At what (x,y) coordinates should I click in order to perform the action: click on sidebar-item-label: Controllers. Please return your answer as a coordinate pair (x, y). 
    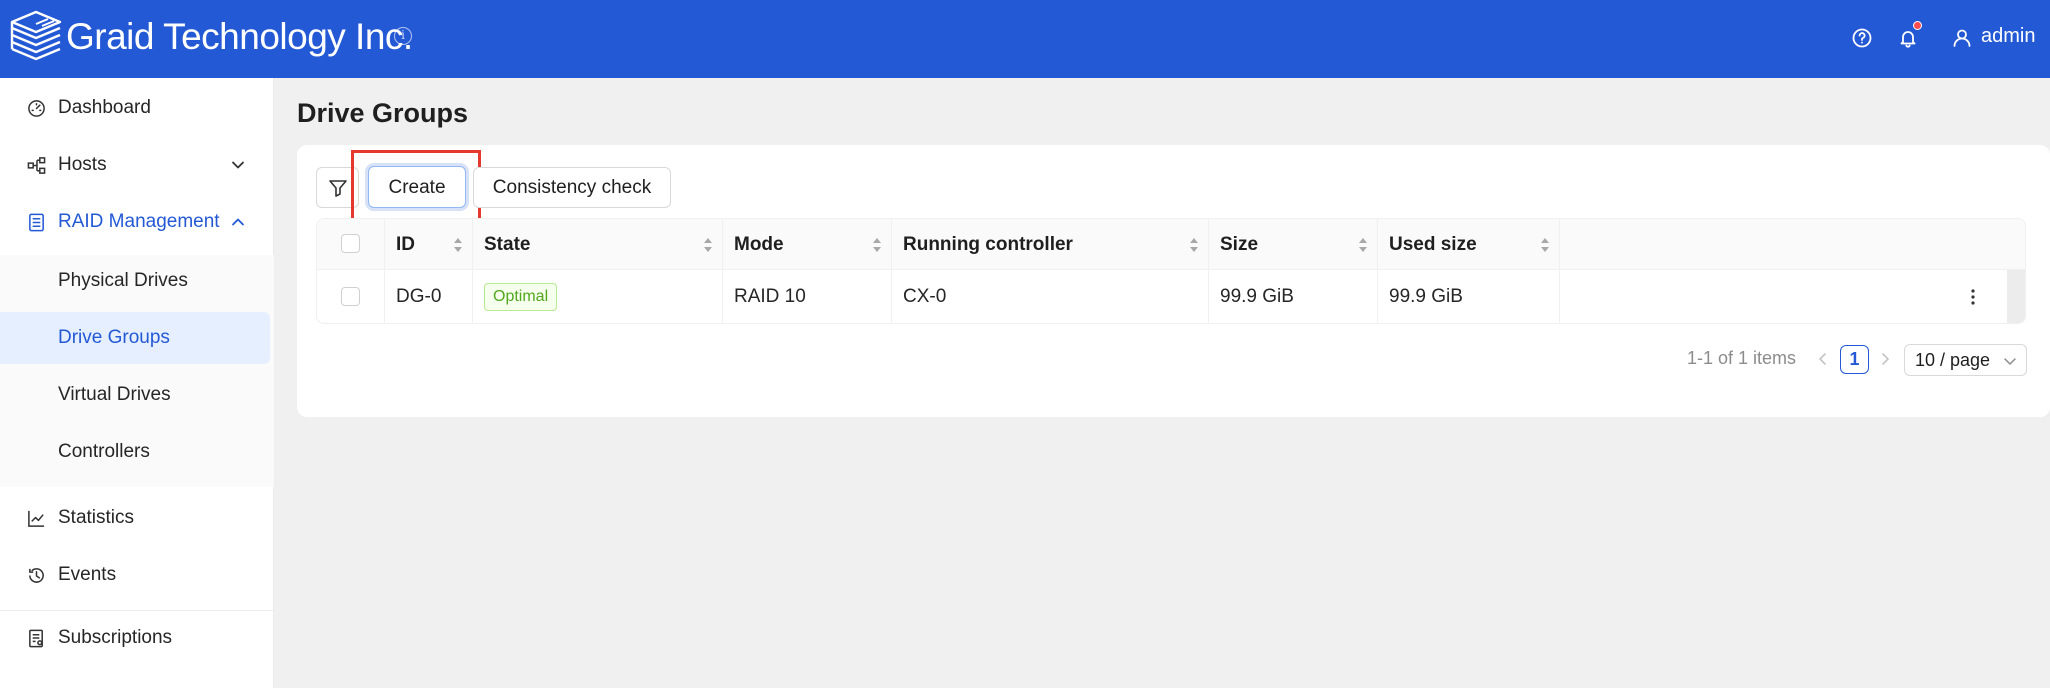
    Looking at the image, I should click on (104, 451).